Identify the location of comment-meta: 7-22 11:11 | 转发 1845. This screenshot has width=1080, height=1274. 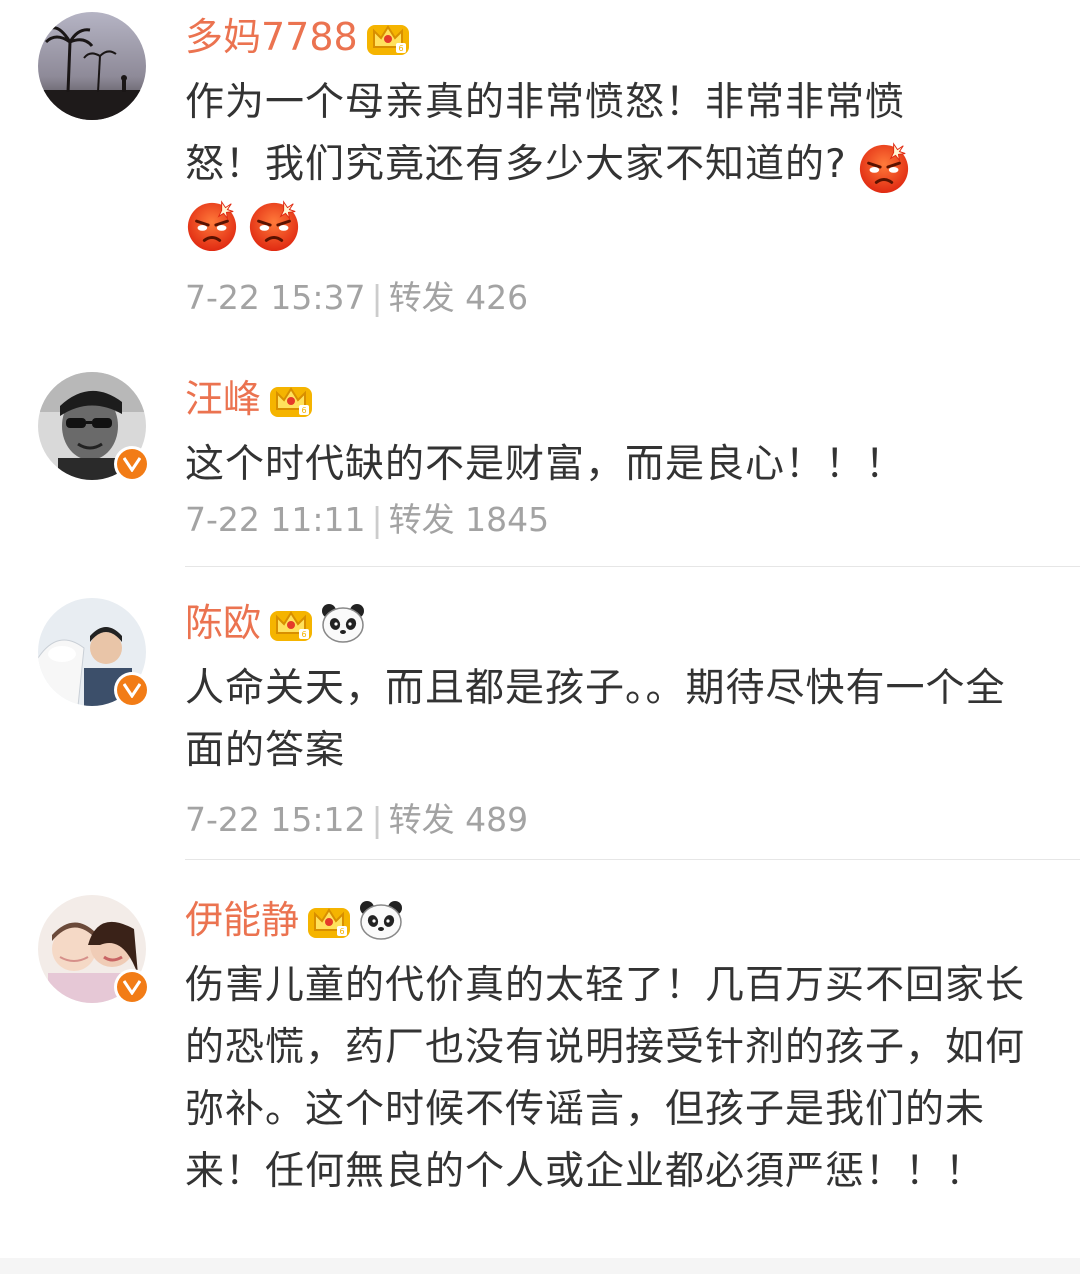
(367, 520).